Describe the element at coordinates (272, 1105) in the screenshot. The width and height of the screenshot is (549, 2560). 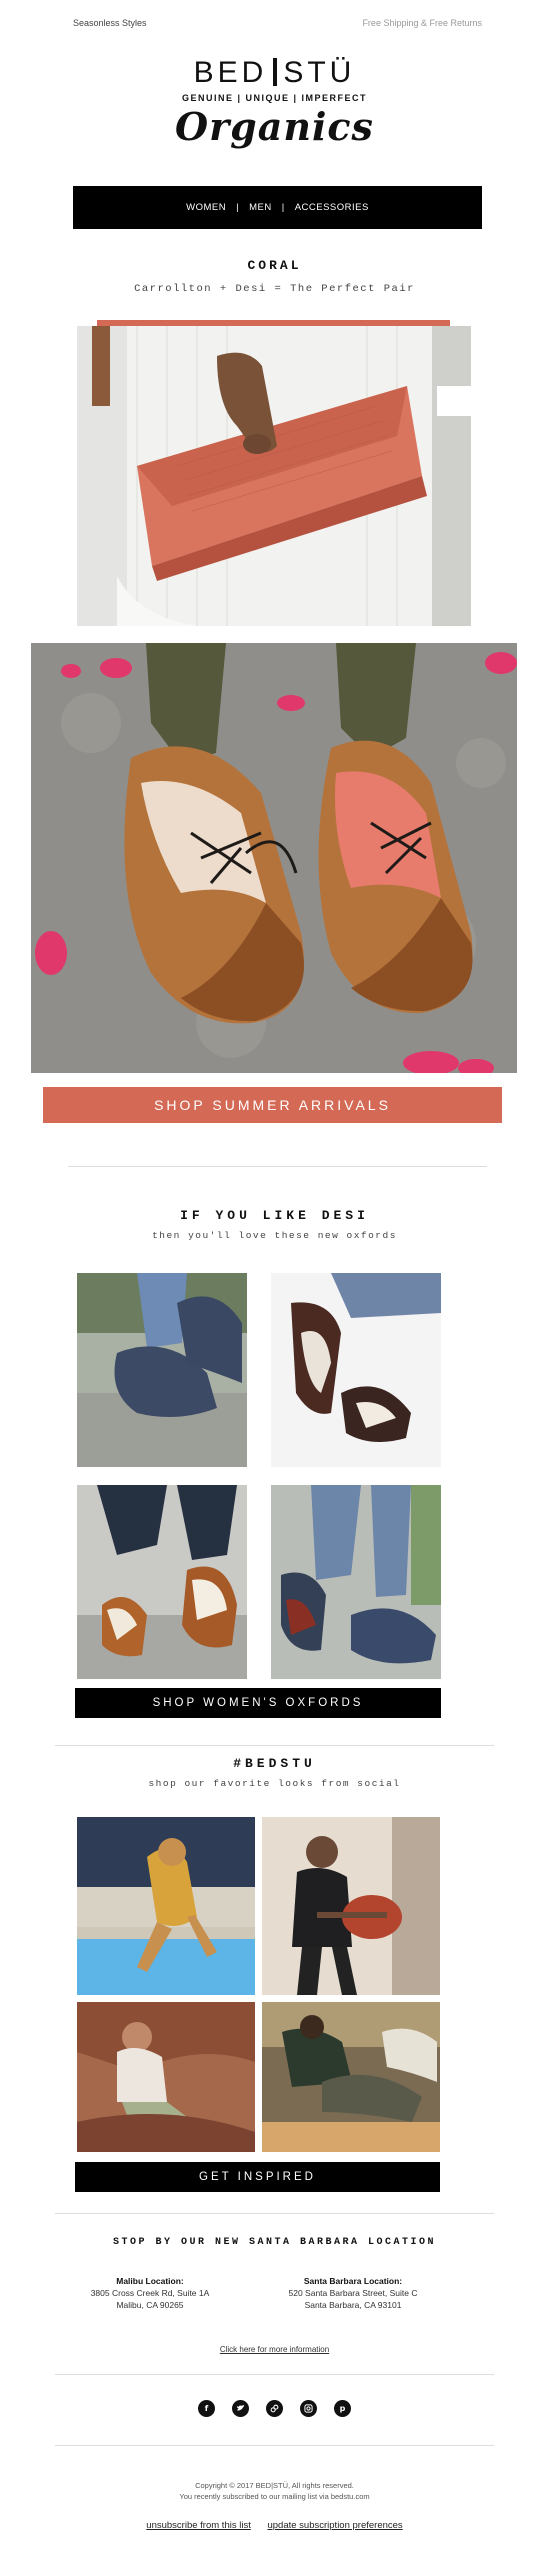
I see `shop-summer-arrivals-button: SHOP SUMMER ARRIVALS` at that location.